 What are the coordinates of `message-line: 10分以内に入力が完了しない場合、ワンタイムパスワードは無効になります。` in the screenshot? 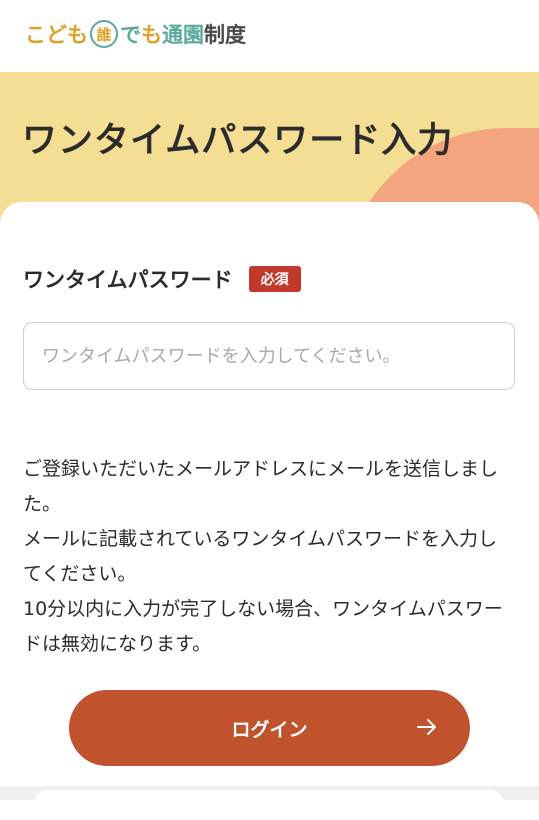 It's located at (263, 626).